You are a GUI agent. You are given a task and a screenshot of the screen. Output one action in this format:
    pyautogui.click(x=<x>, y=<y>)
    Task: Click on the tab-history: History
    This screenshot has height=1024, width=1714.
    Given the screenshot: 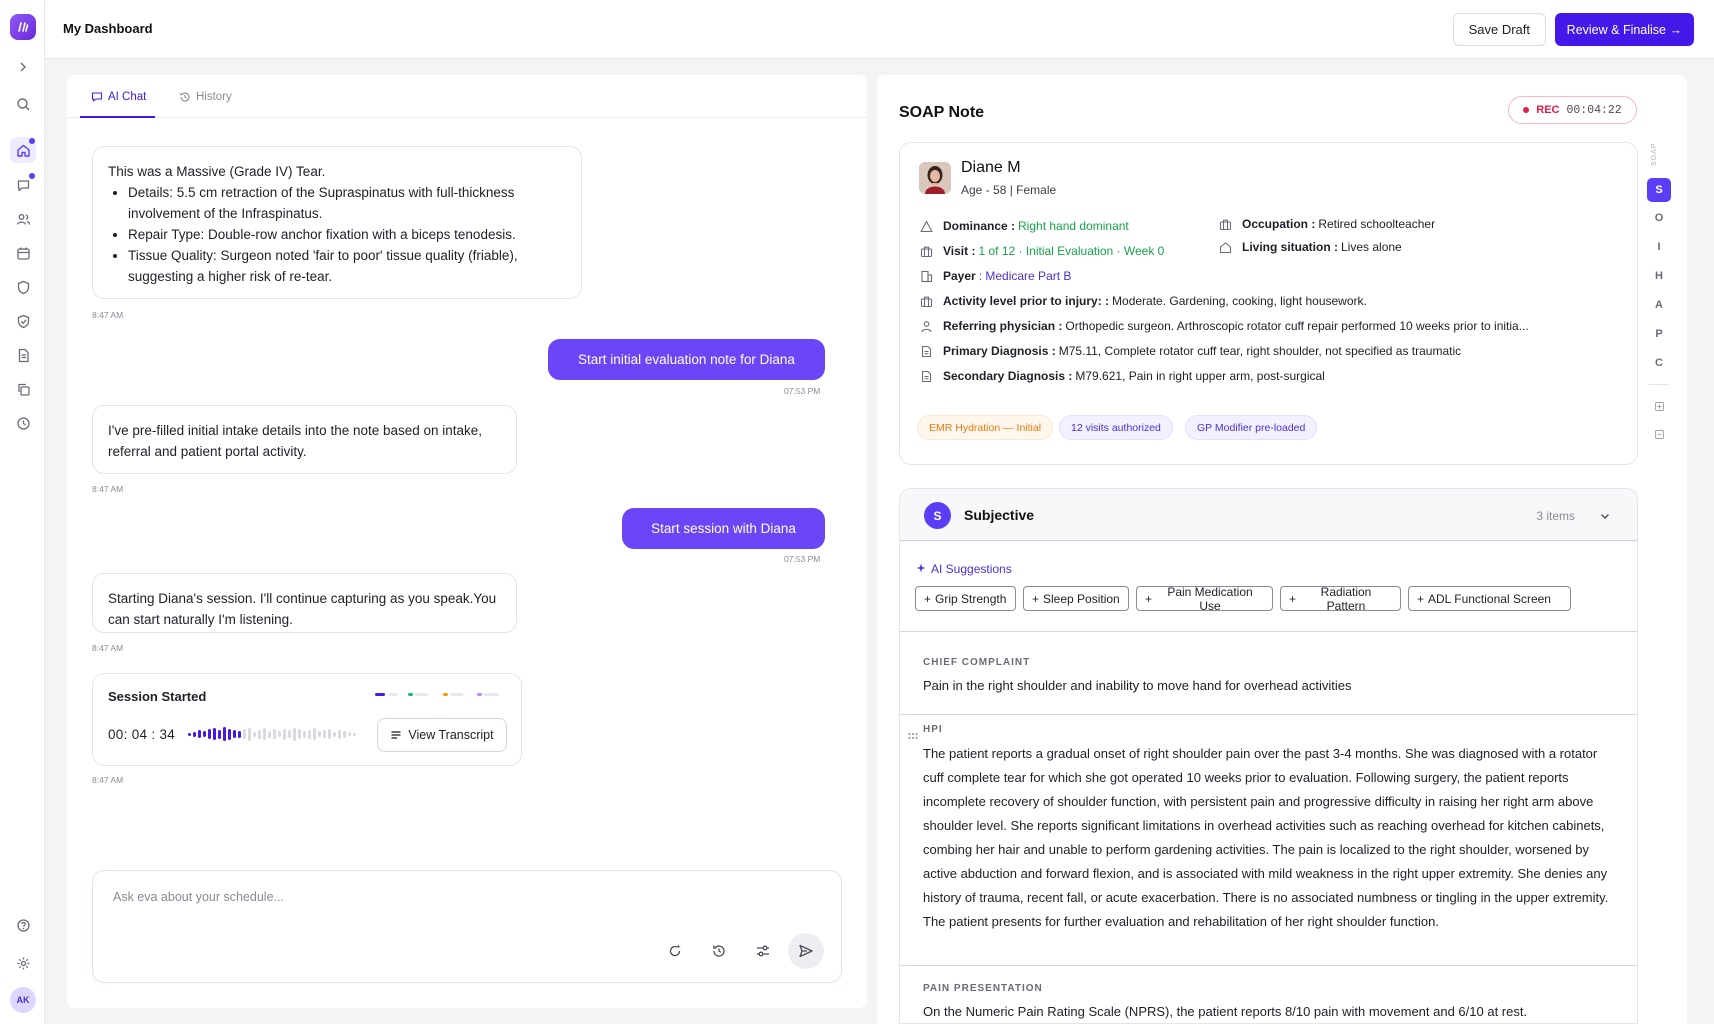 What is the action you would take?
    pyautogui.click(x=205, y=97)
    